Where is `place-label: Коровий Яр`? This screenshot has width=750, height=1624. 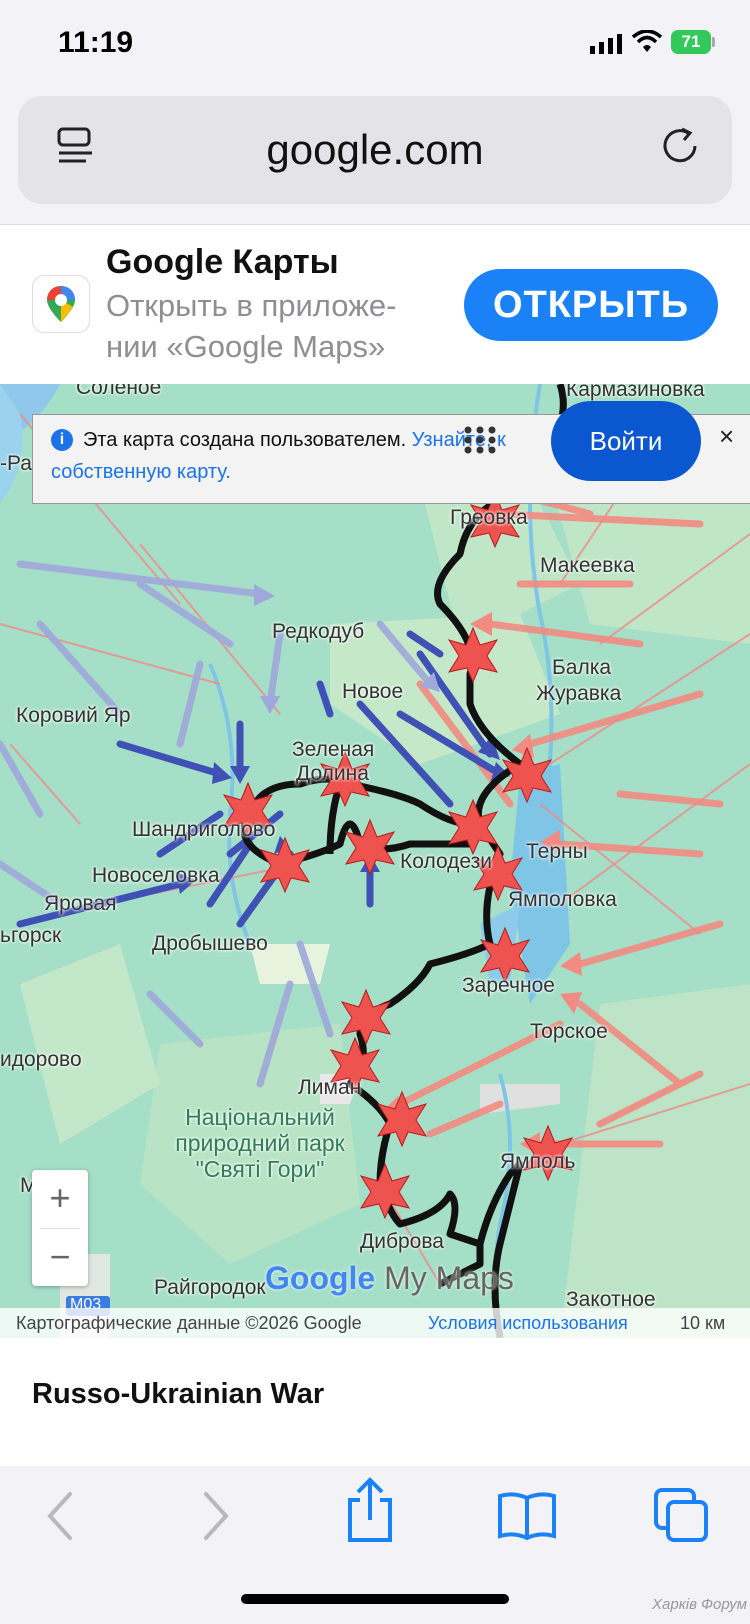 place-label: Коровий Яр is located at coordinates (73, 715).